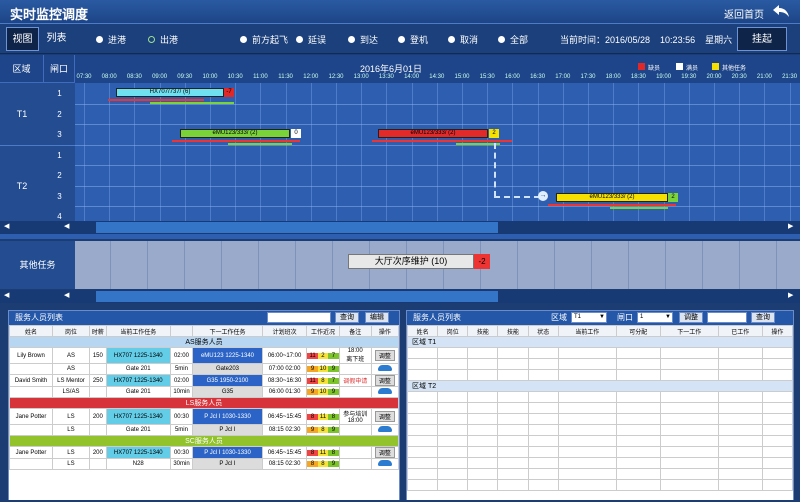 Image resolution: width=800 pixels, height=502 pixels. Describe the element at coordinates (97, 452) in the screenshot. I see `staff-rate: 200` at that location.